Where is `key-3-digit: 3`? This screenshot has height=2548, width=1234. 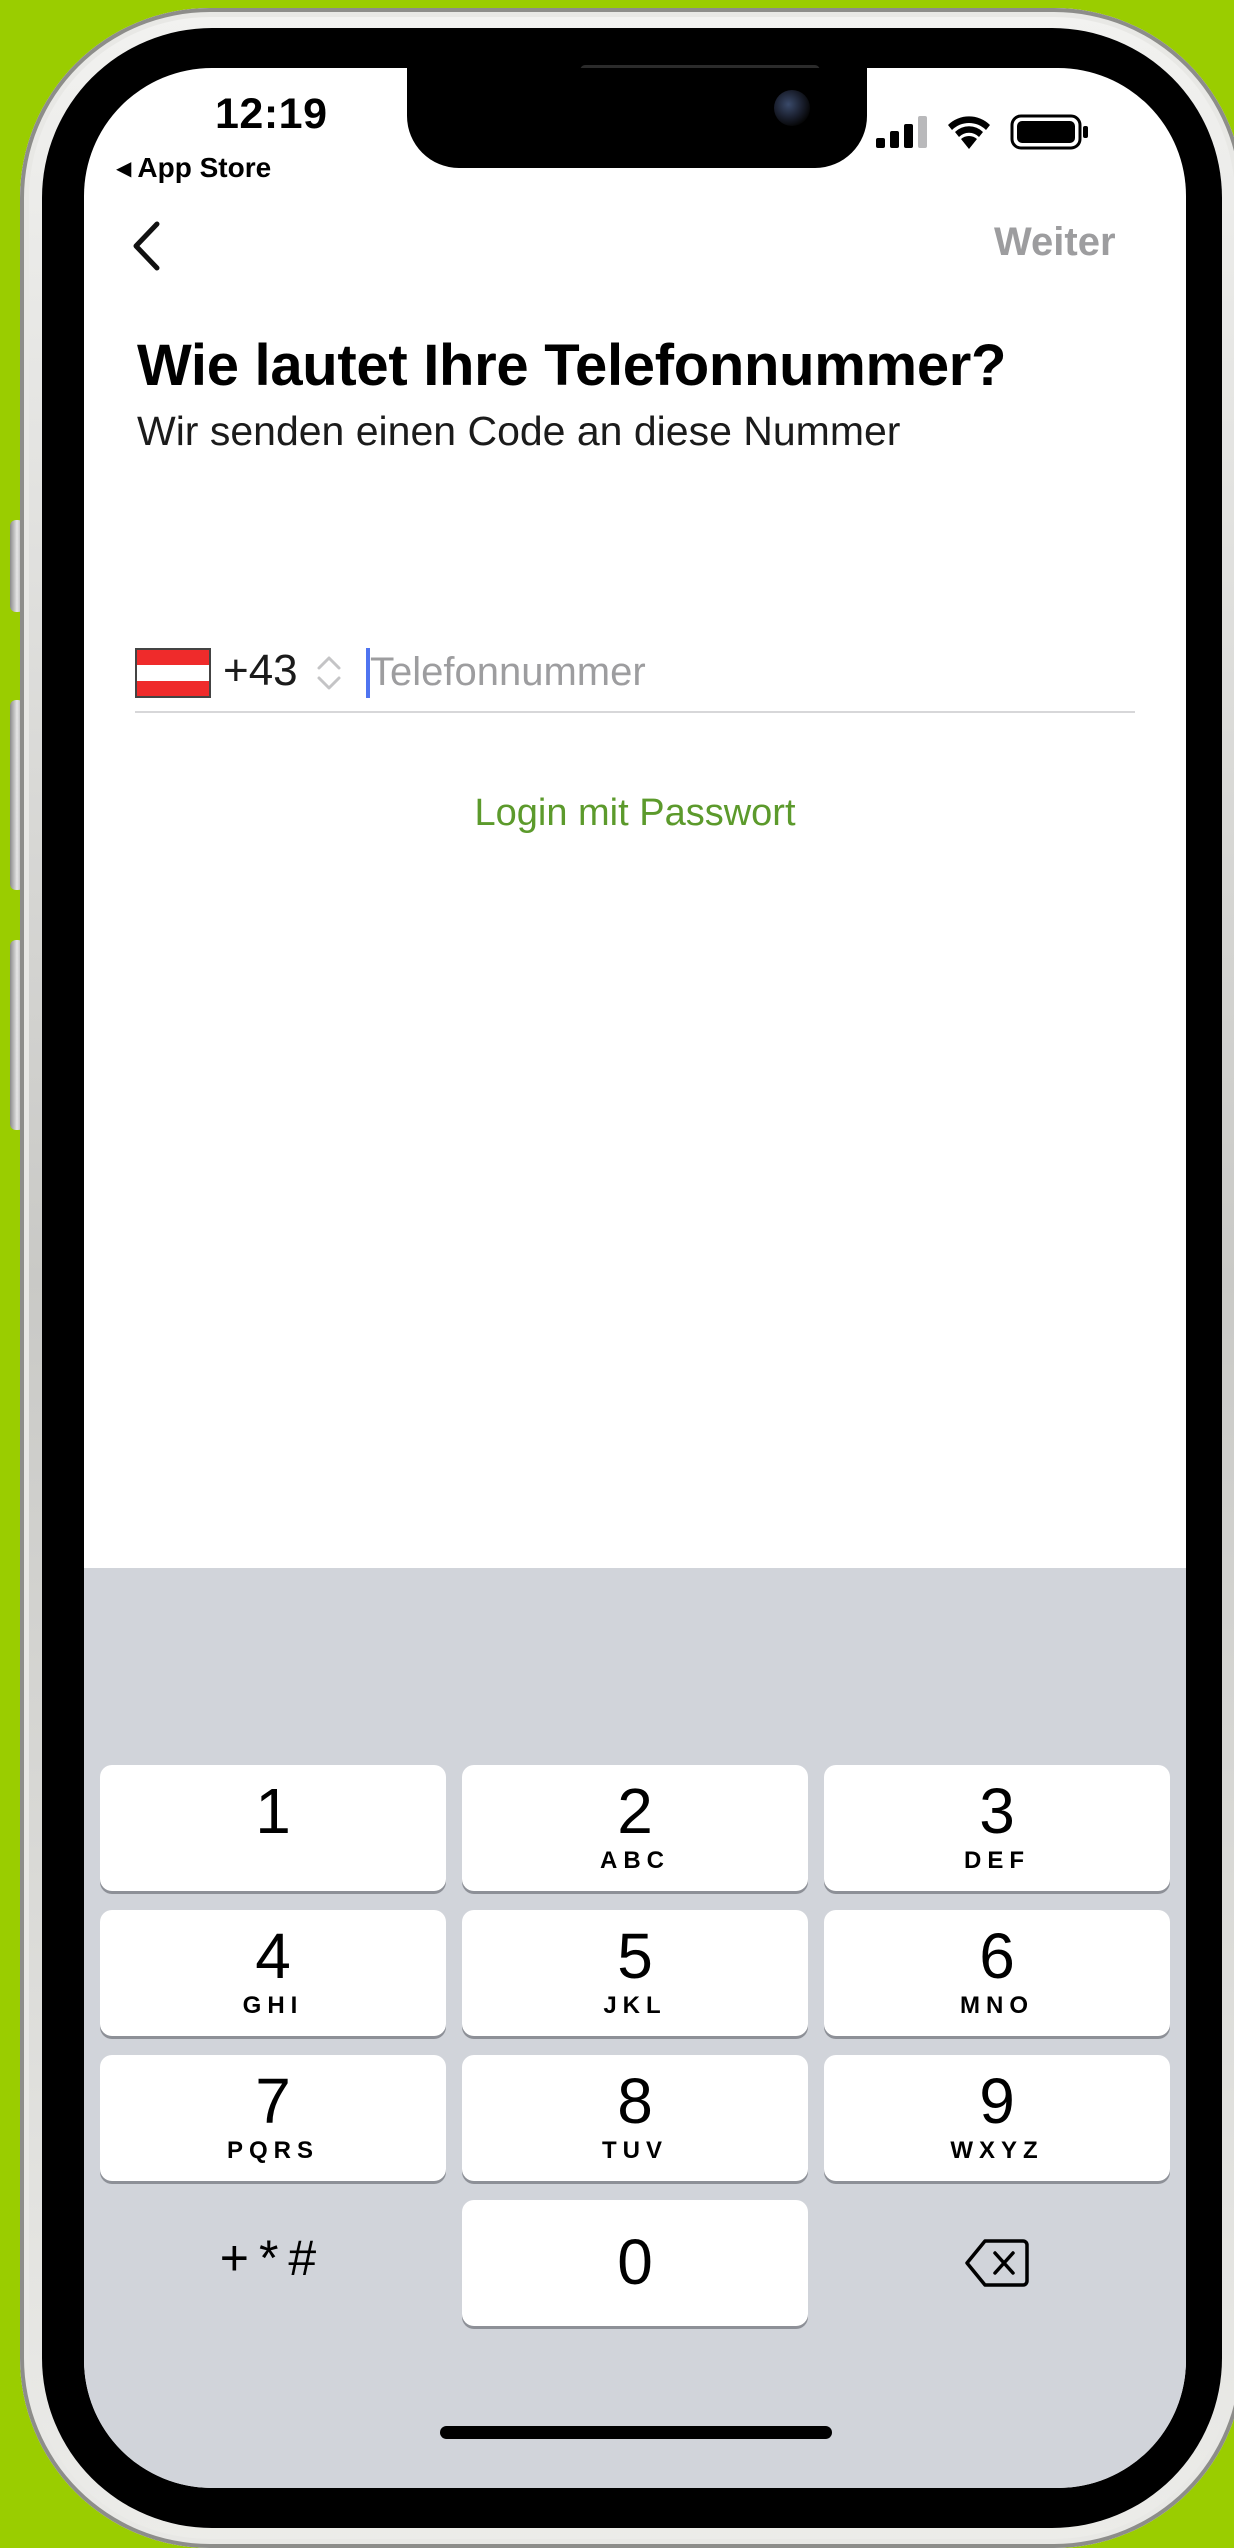 key-3-digit: 3 is located at coordinates (997, 1811).